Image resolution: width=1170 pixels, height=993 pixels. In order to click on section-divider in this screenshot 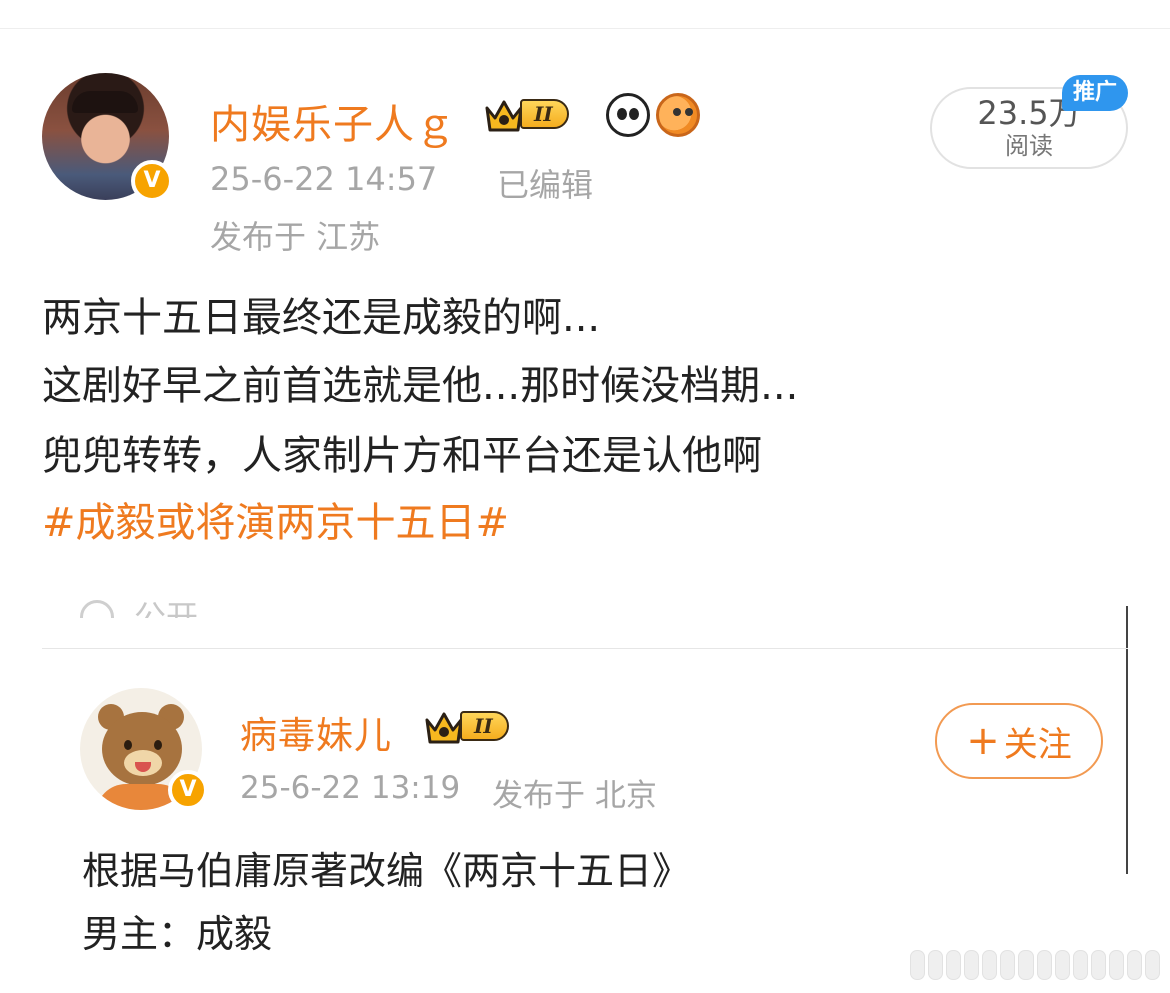, I will do `click(585, 648)`.